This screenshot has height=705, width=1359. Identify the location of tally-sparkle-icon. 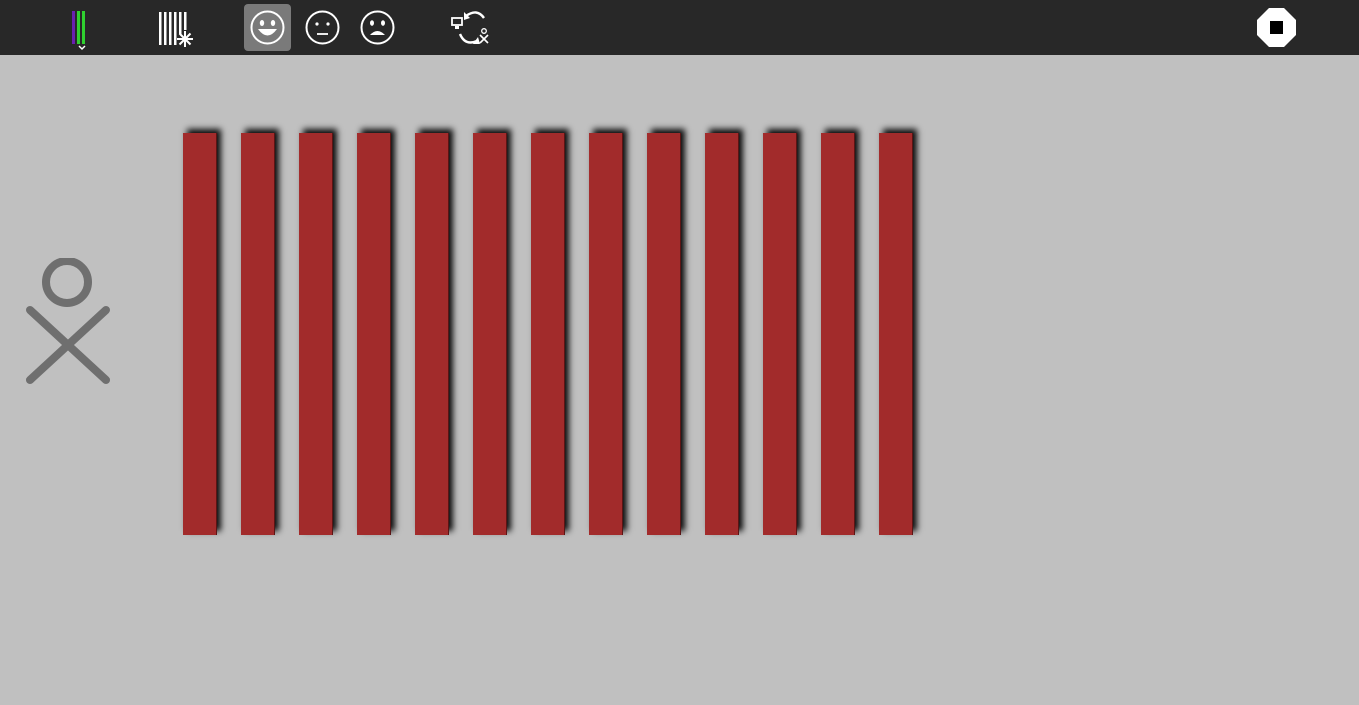
(176, 29).